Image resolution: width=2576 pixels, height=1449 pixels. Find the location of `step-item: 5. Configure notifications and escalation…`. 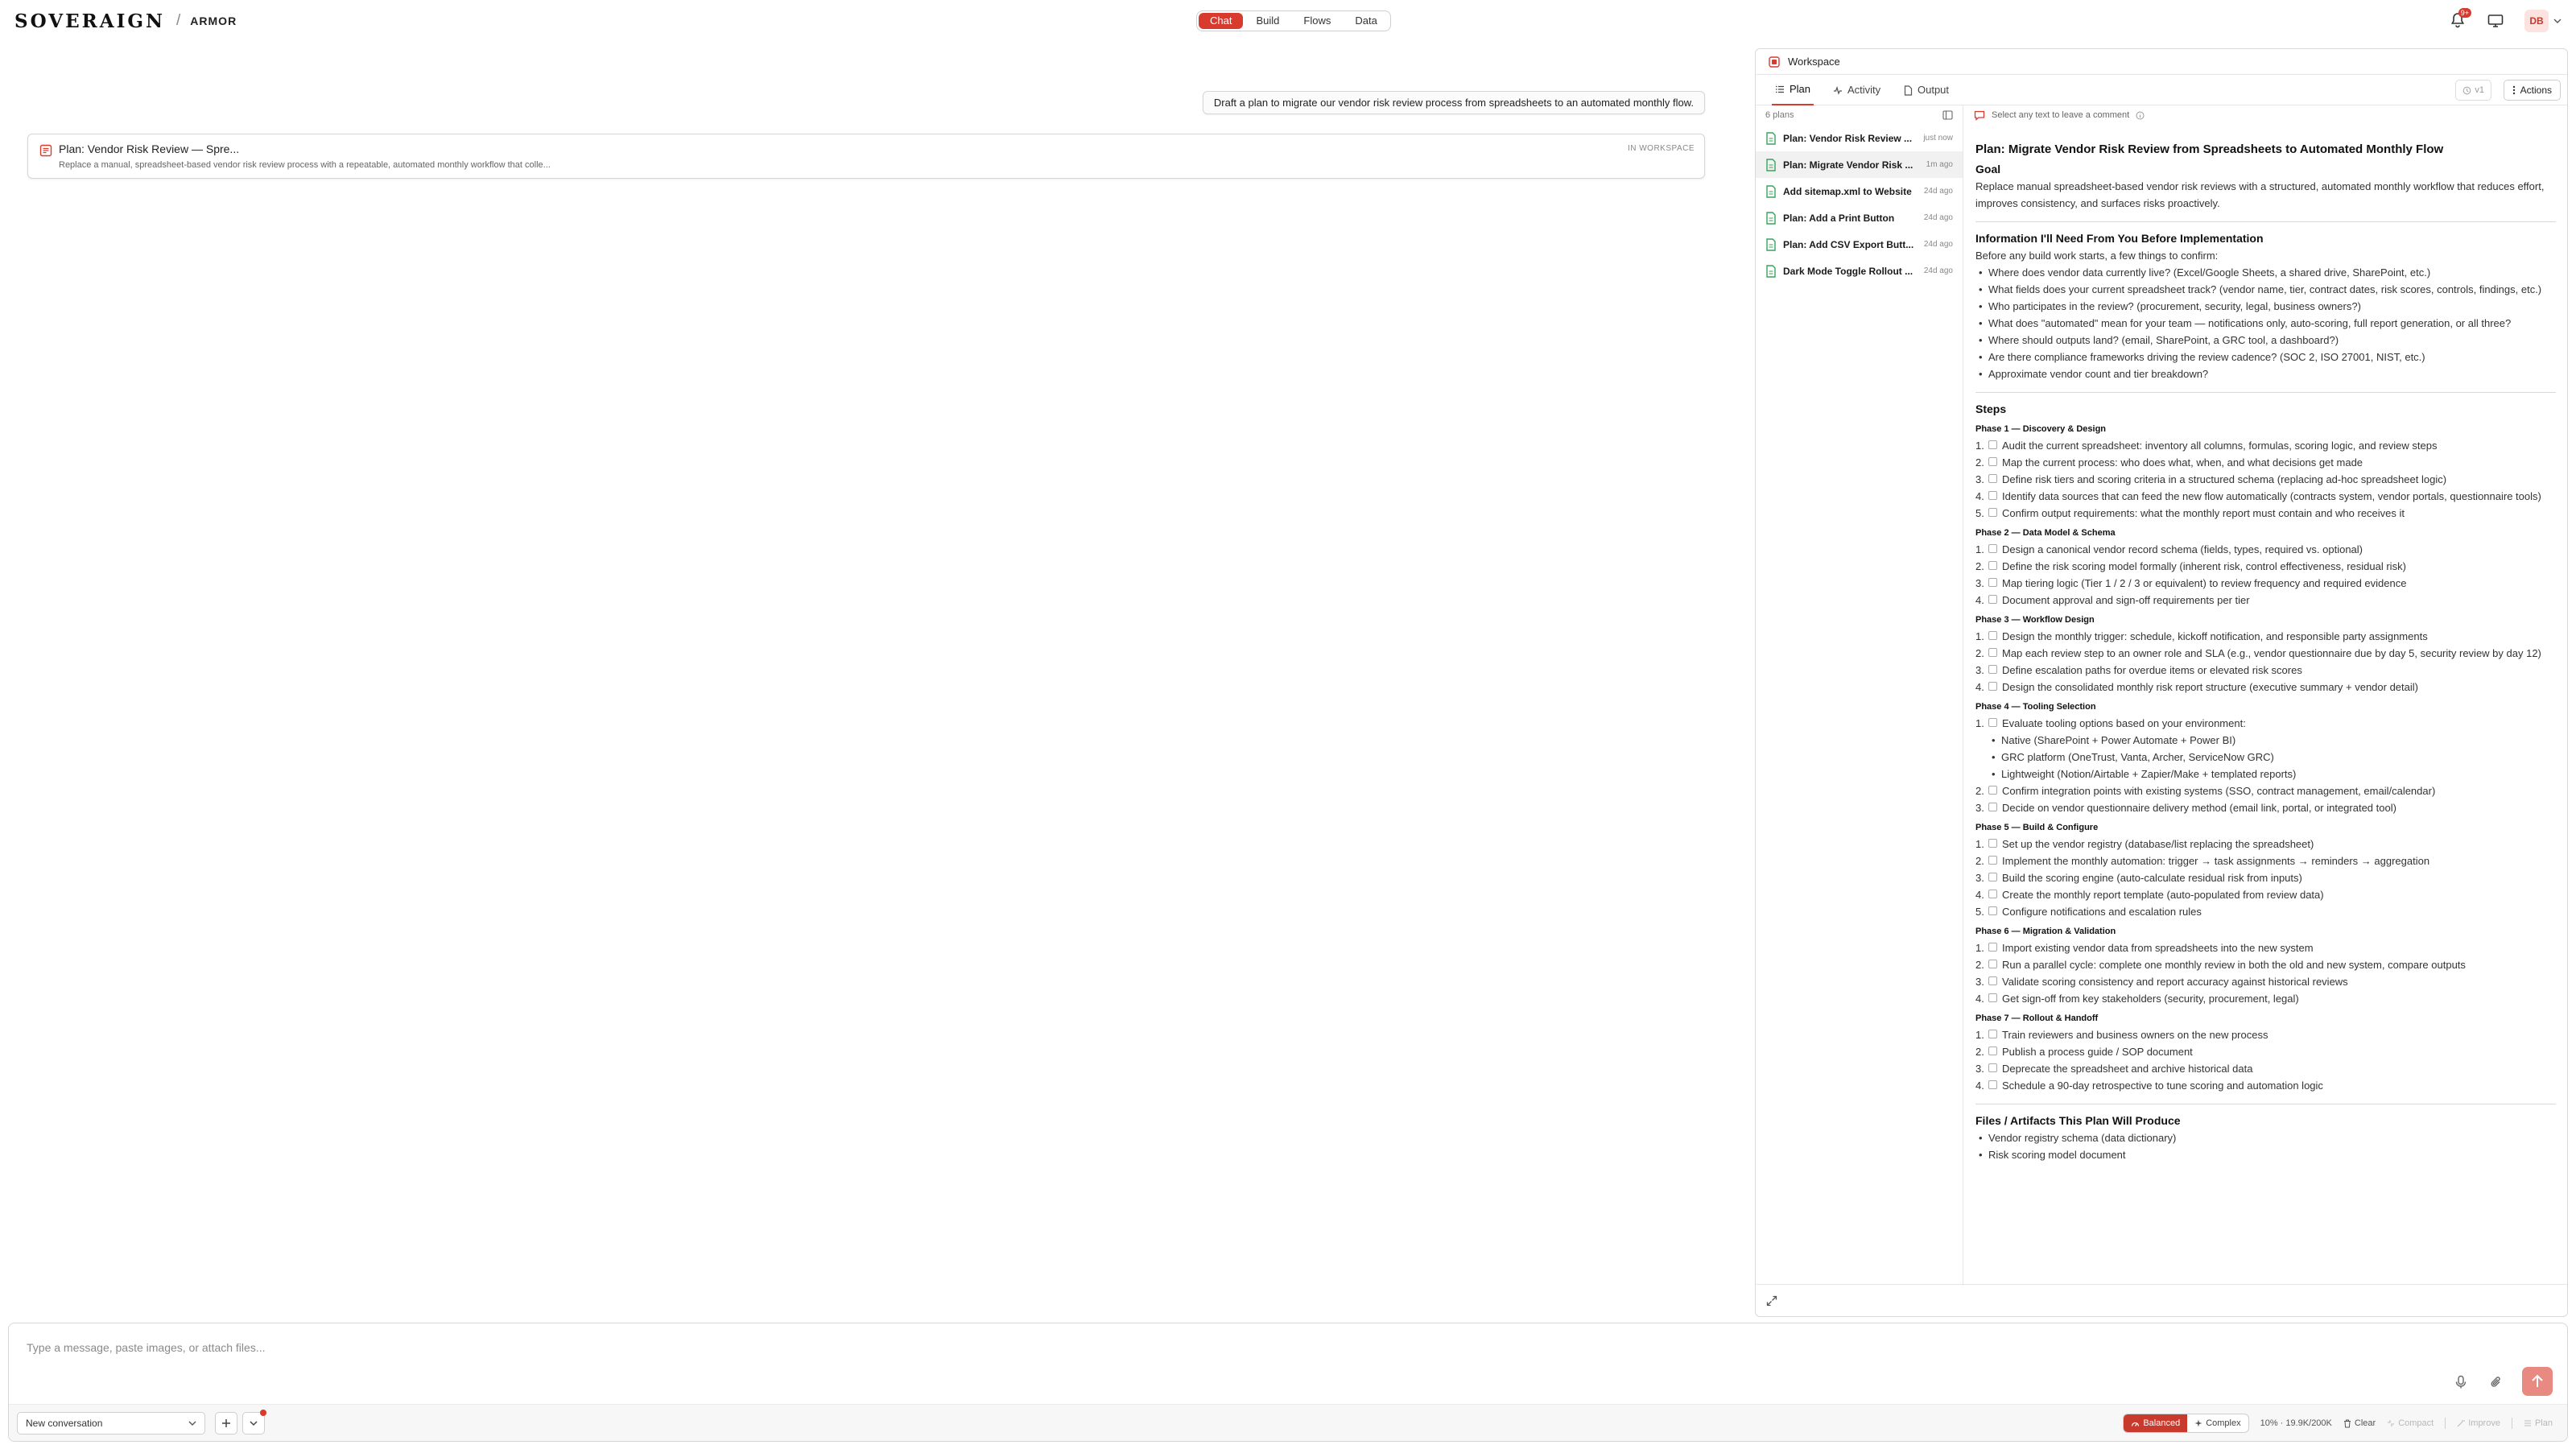

step-item: 5. Configure notifications and escalation… is located at coordinates (2265, 911).